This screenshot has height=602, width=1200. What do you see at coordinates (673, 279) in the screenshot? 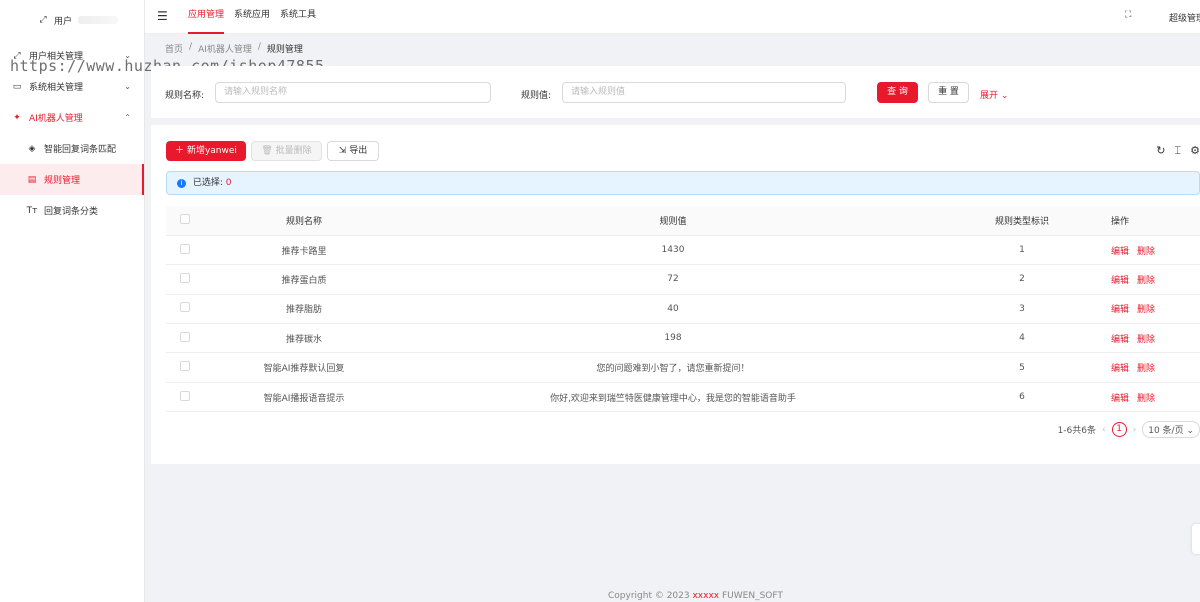
I see `rule-value-cell: 72` at bounding box center [673, 279].